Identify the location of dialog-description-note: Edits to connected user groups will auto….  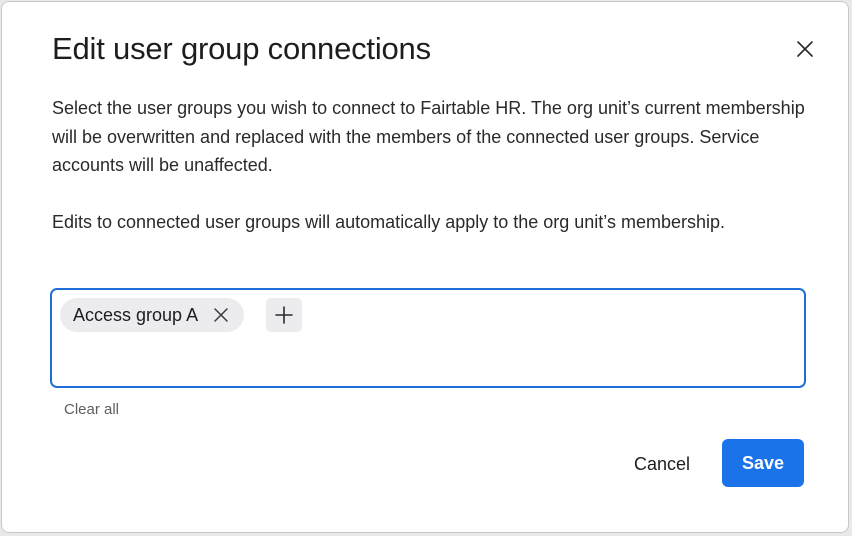
(389, 222).